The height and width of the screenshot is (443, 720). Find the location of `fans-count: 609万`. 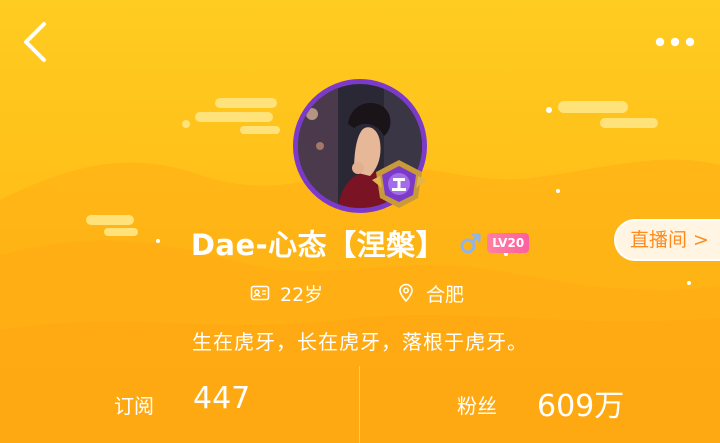

fans-count: 609万 is located at coordinates (580, 403).